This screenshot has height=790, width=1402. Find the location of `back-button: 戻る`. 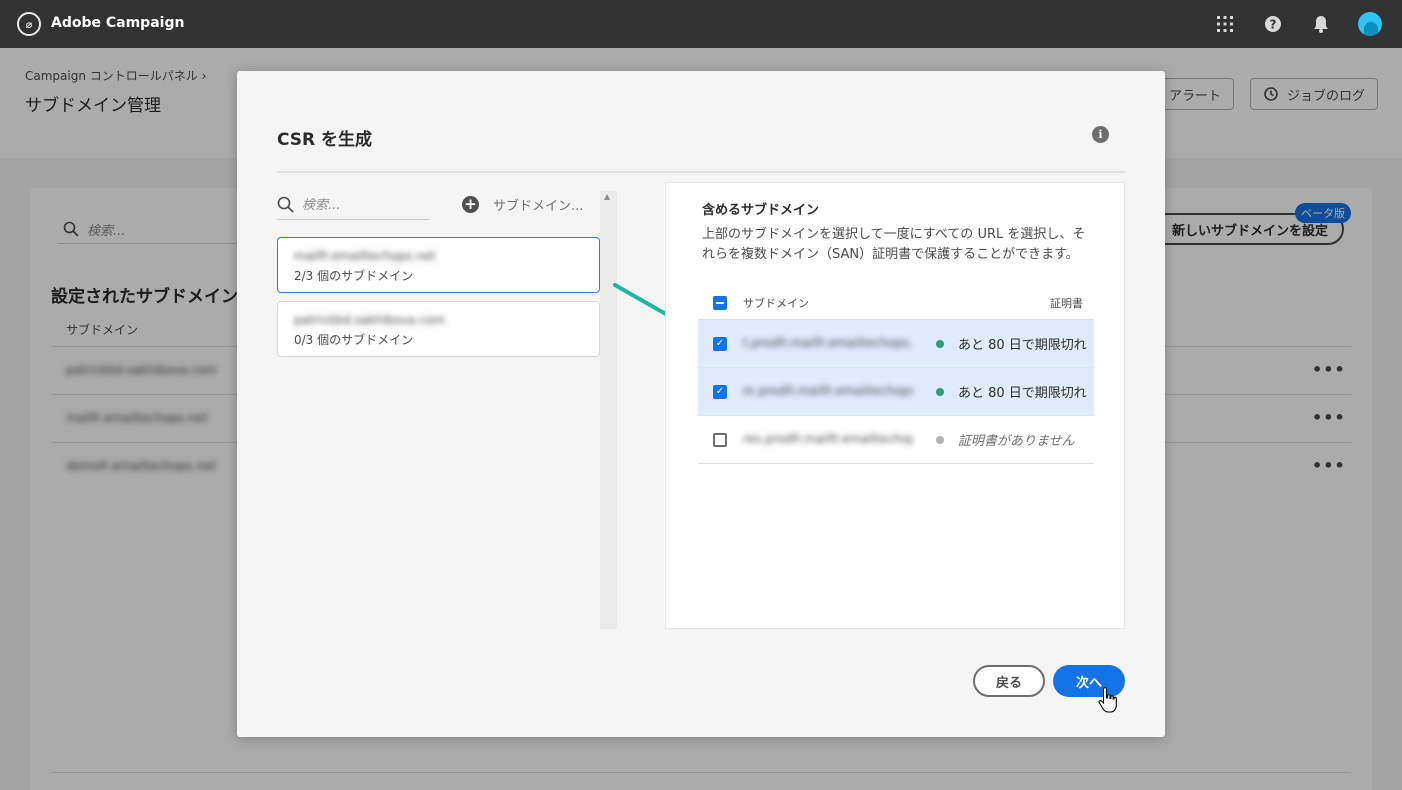

back-button: 戻る is located at coordinates (1009, 681).